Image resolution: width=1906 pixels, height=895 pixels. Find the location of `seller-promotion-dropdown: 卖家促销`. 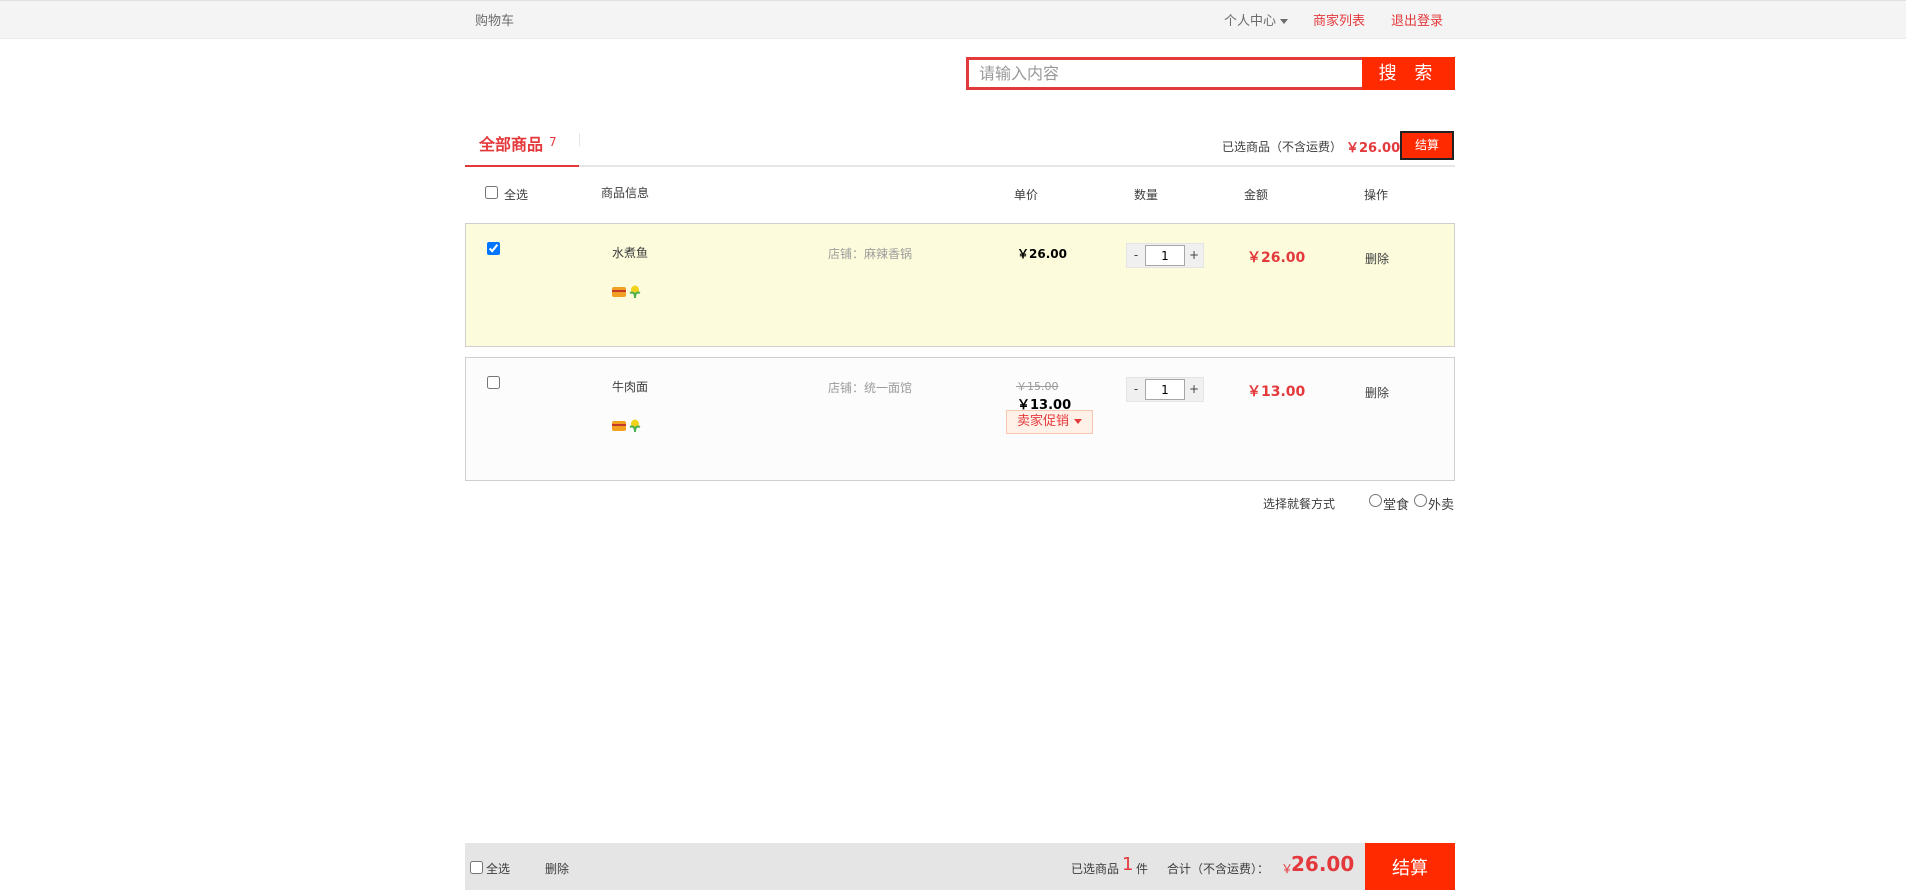

seller-promotion-dropdown: 卖家促销 is located at coordinates (1050, 422).